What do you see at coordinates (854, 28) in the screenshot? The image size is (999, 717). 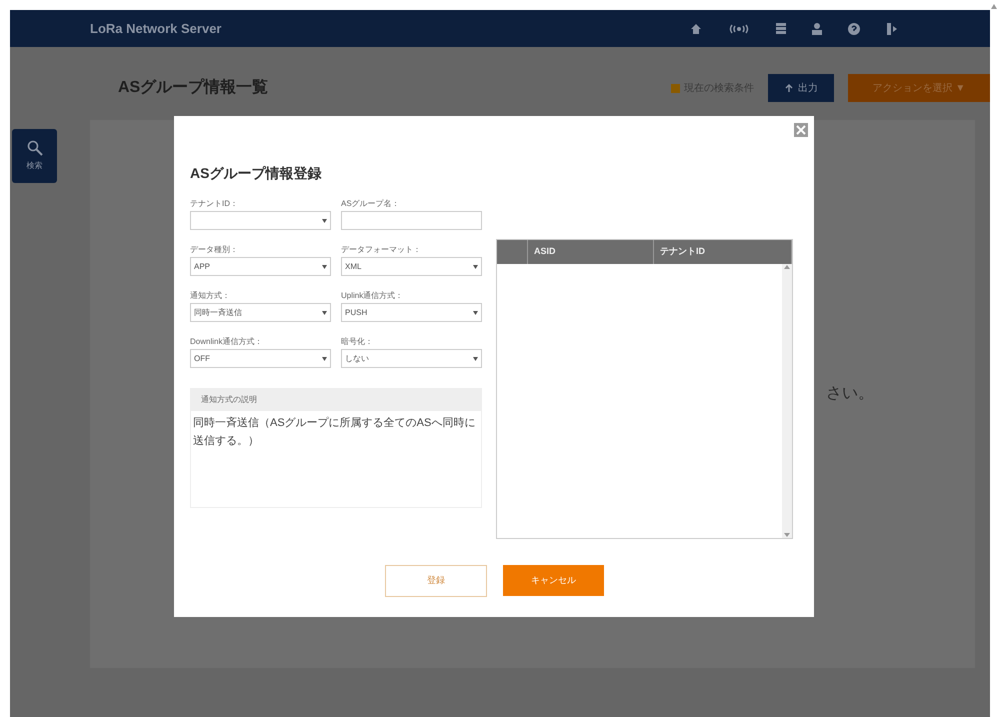 I see `help-icon` at bounding box center [854, 28].